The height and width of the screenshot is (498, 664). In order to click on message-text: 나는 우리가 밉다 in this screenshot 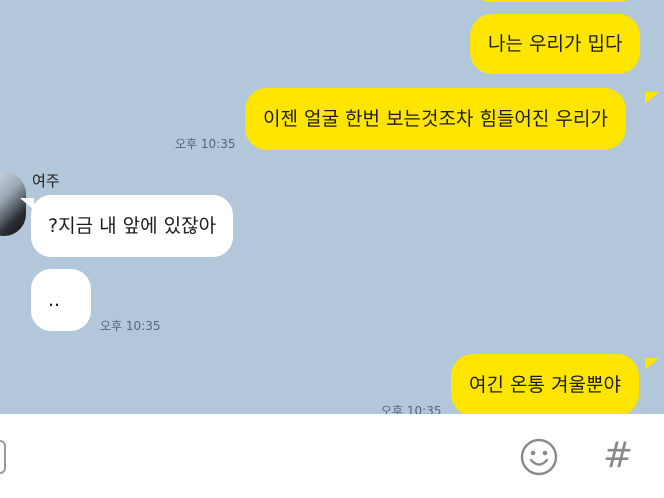, I will do `click(555, 44)`.